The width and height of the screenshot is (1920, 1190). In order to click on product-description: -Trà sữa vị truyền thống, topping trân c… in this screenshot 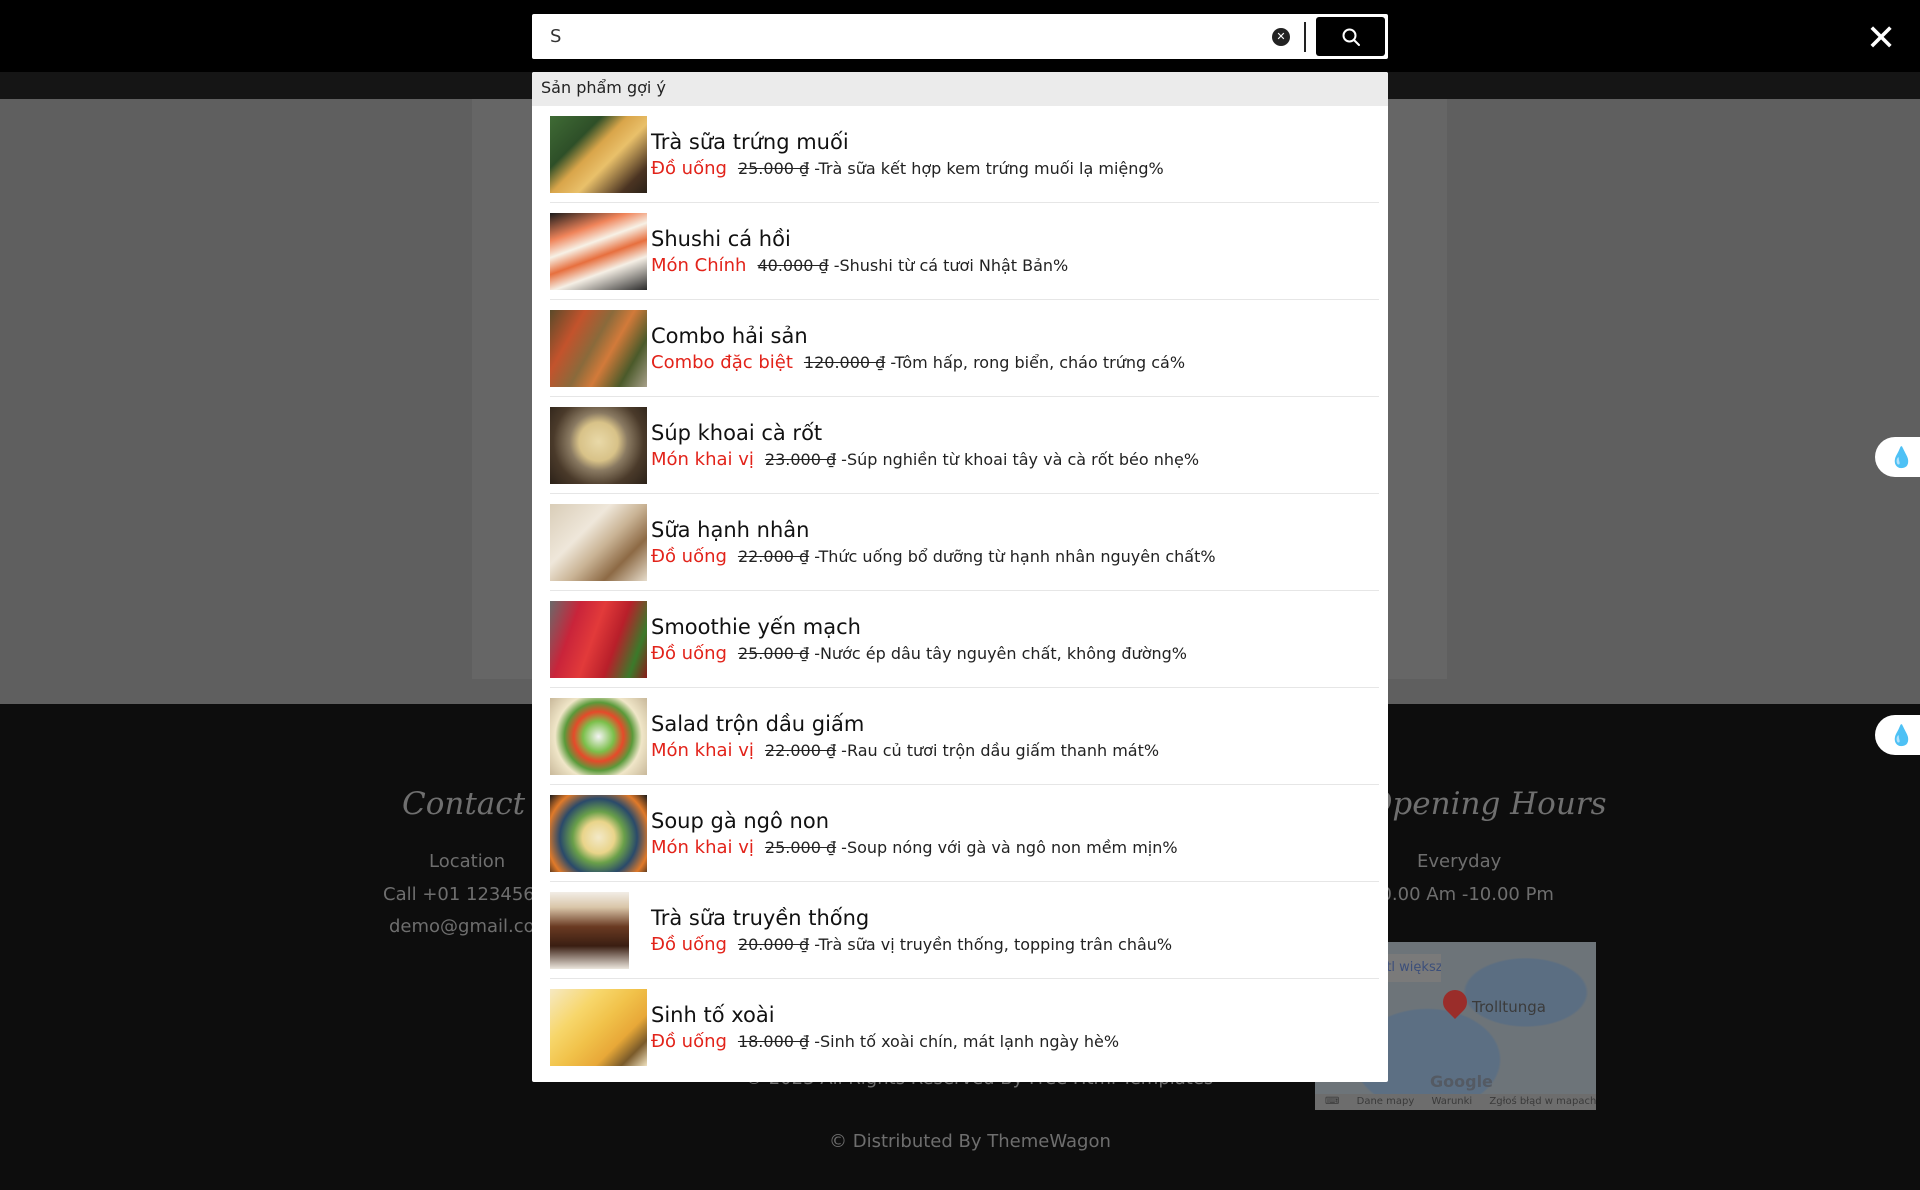, I will do `click(993, 944)`.